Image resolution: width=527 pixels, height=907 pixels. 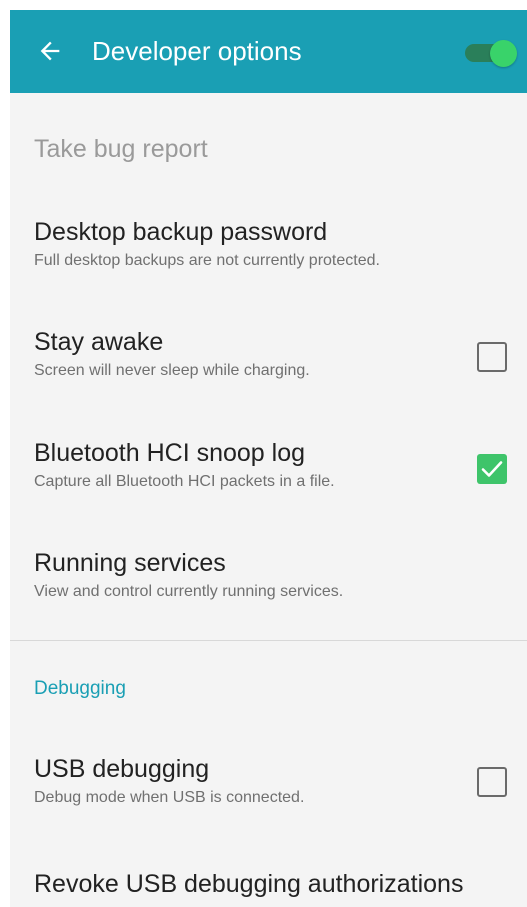 What do you see at coordinates (249, 884) in the screenshot?
I see `item-title: Revoke USB debugging authorizations` at bounding box center [249, 884].